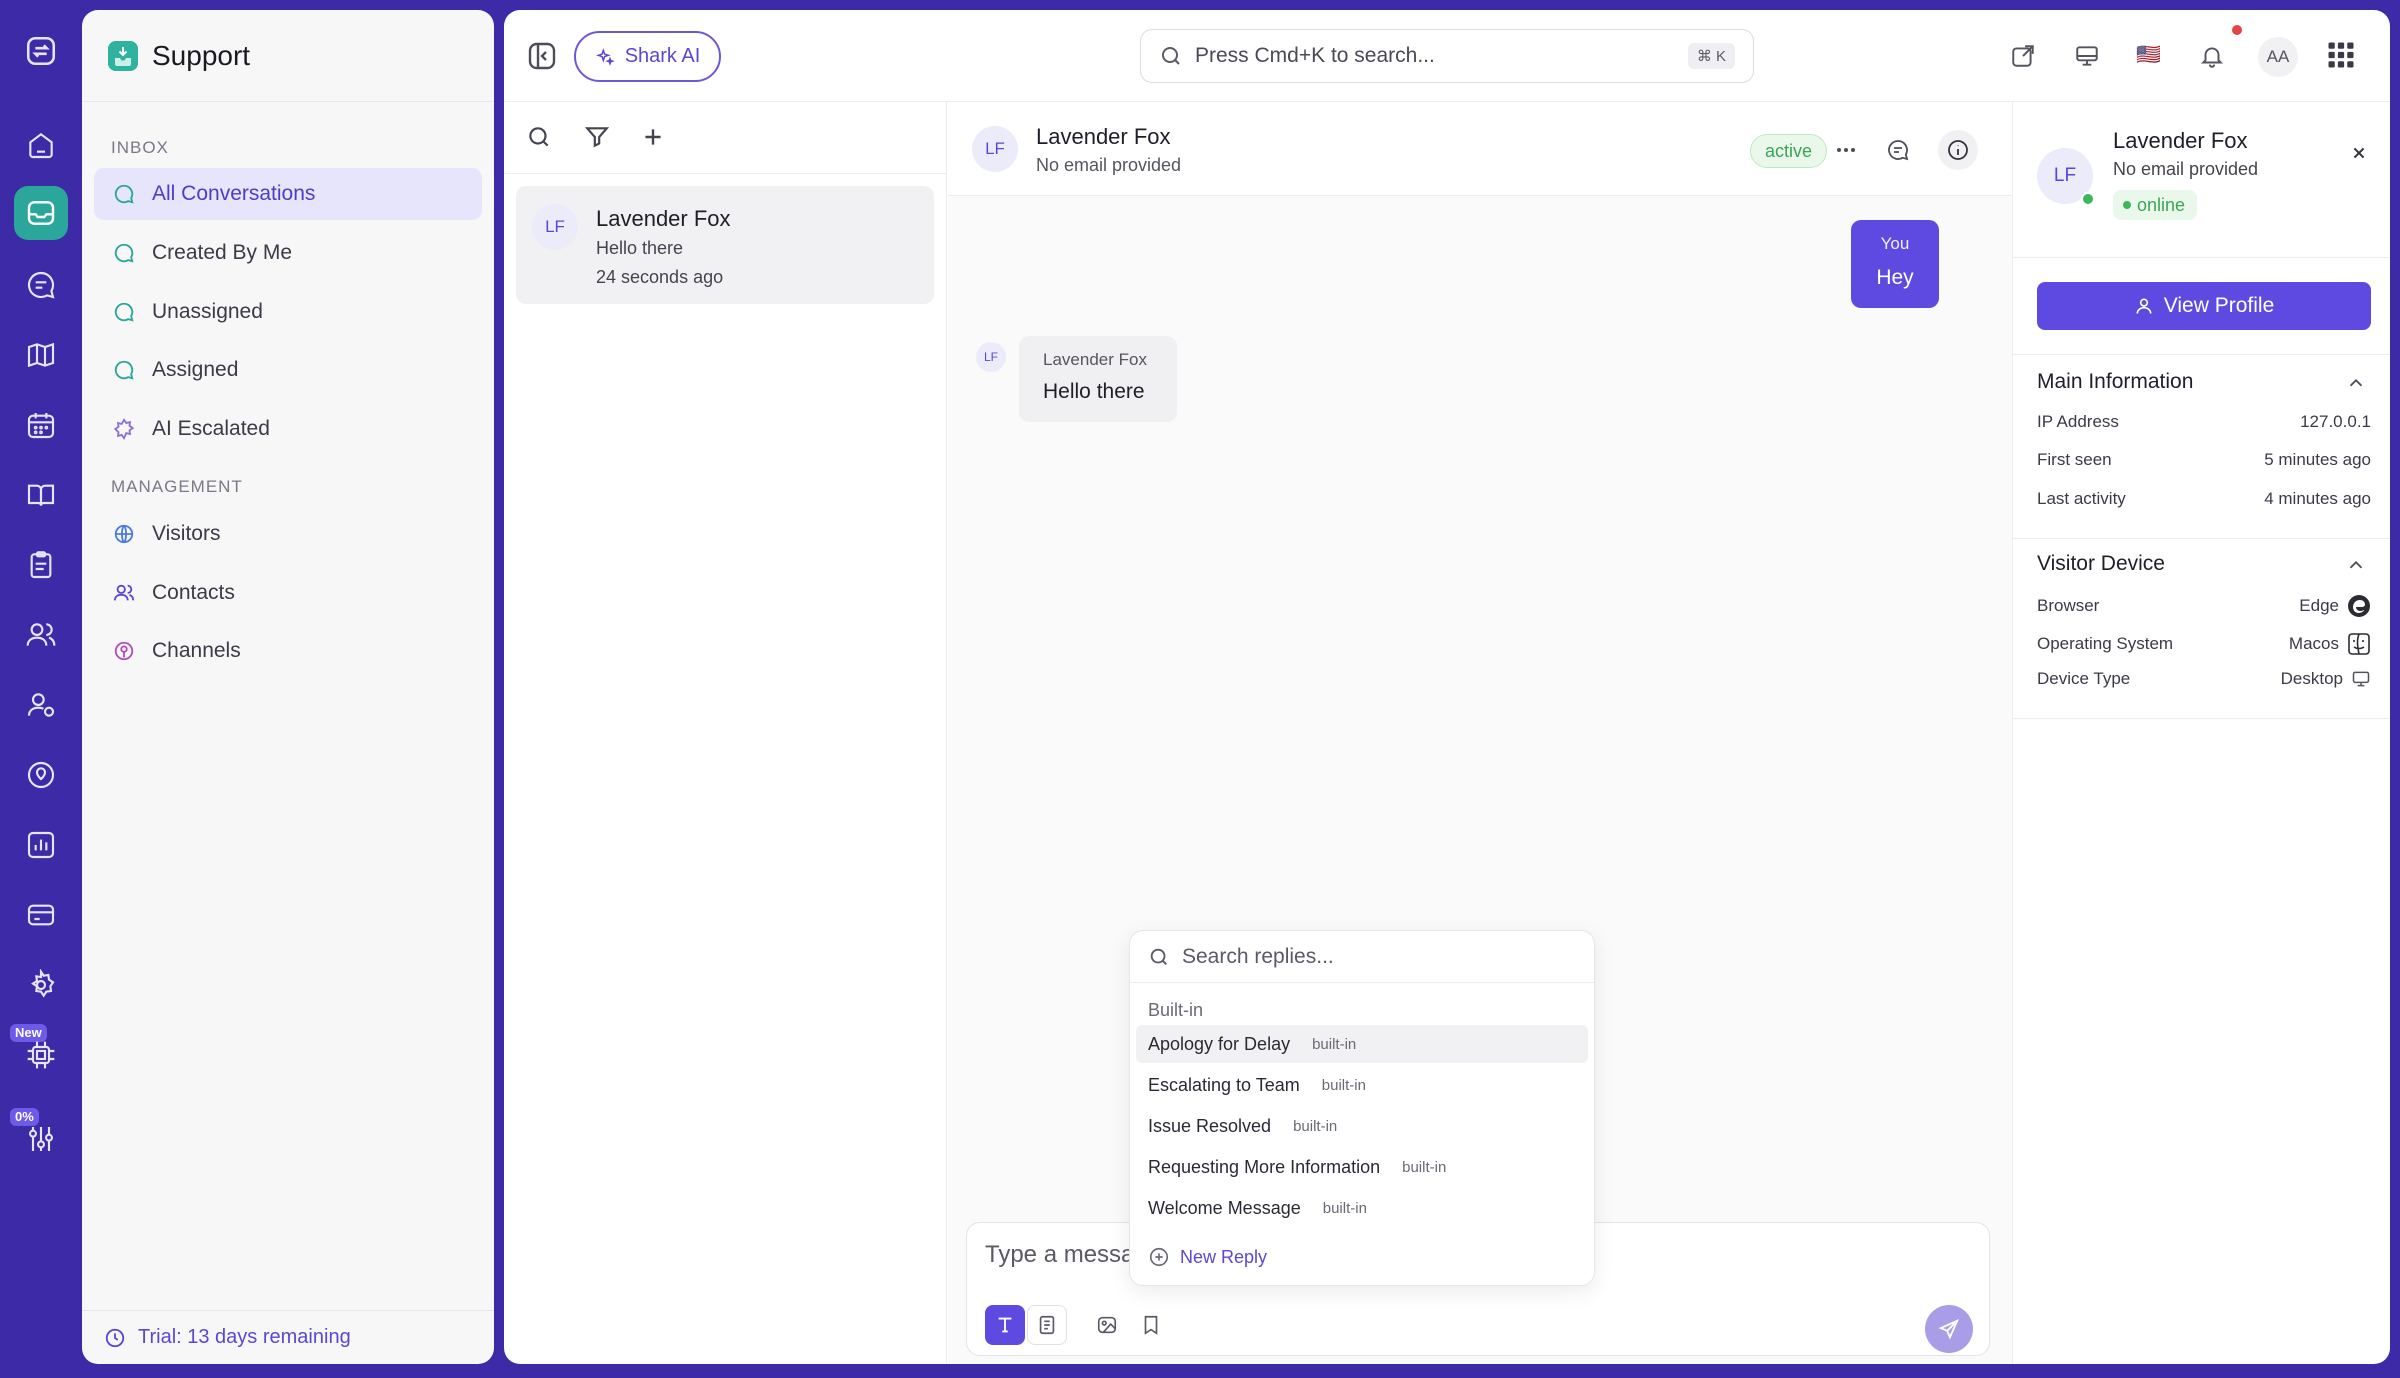 The width and height of the screenshot is (2400, 1378). Describe the element at coordinates (2219, 305) in the screenshot. I see `view-profile-label: View Profile` at that location.